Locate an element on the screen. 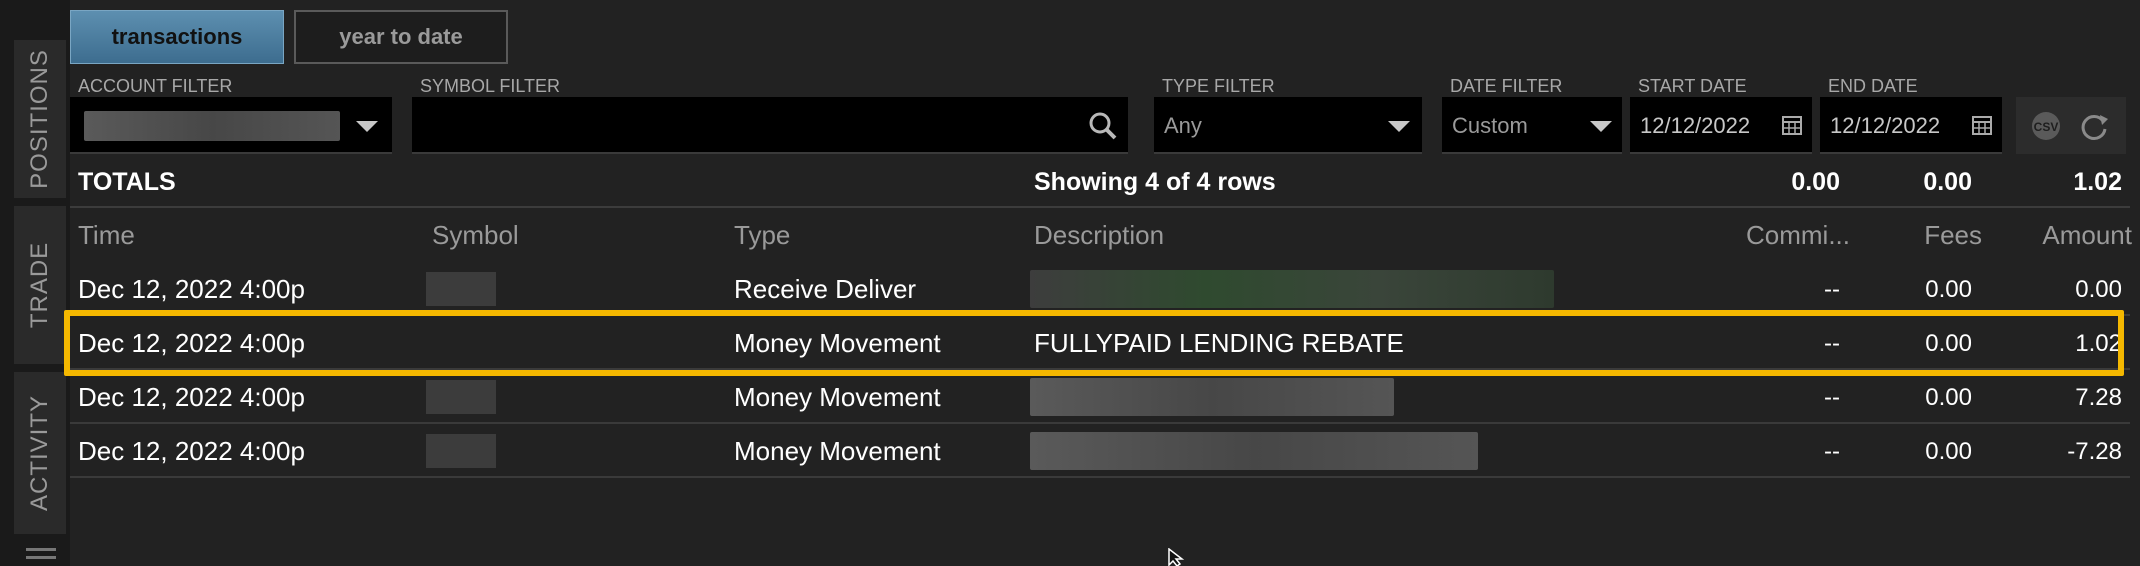 The image size is (2140, 566). tab-activity: ACTIVITY is located at coordinates (40, 453).